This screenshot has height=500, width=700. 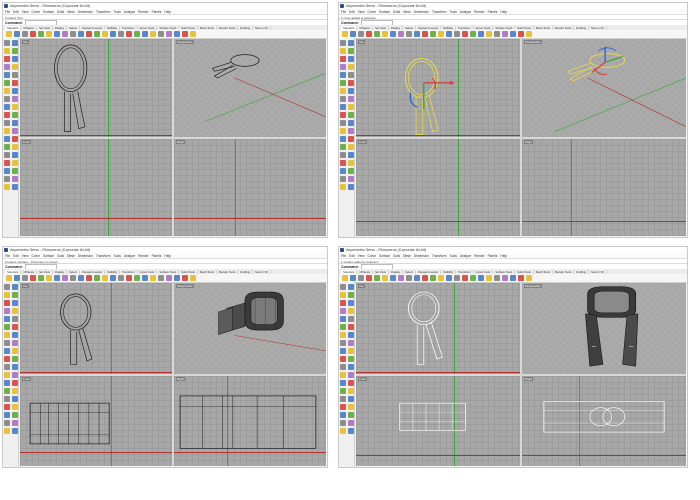 I want to click on menu-analyze: Analyze, so click(x=465, y=256).